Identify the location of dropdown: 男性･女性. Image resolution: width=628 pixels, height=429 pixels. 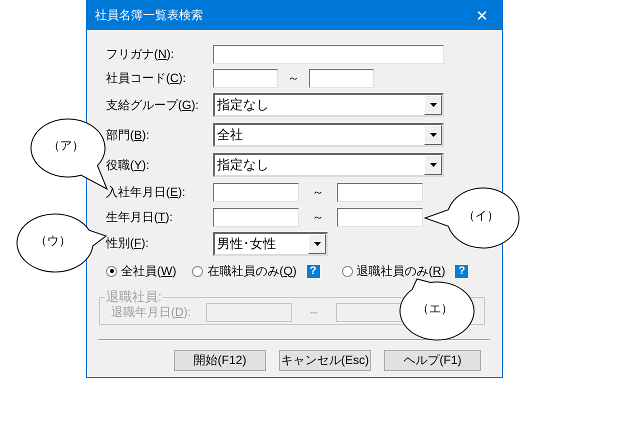
(270, 244).